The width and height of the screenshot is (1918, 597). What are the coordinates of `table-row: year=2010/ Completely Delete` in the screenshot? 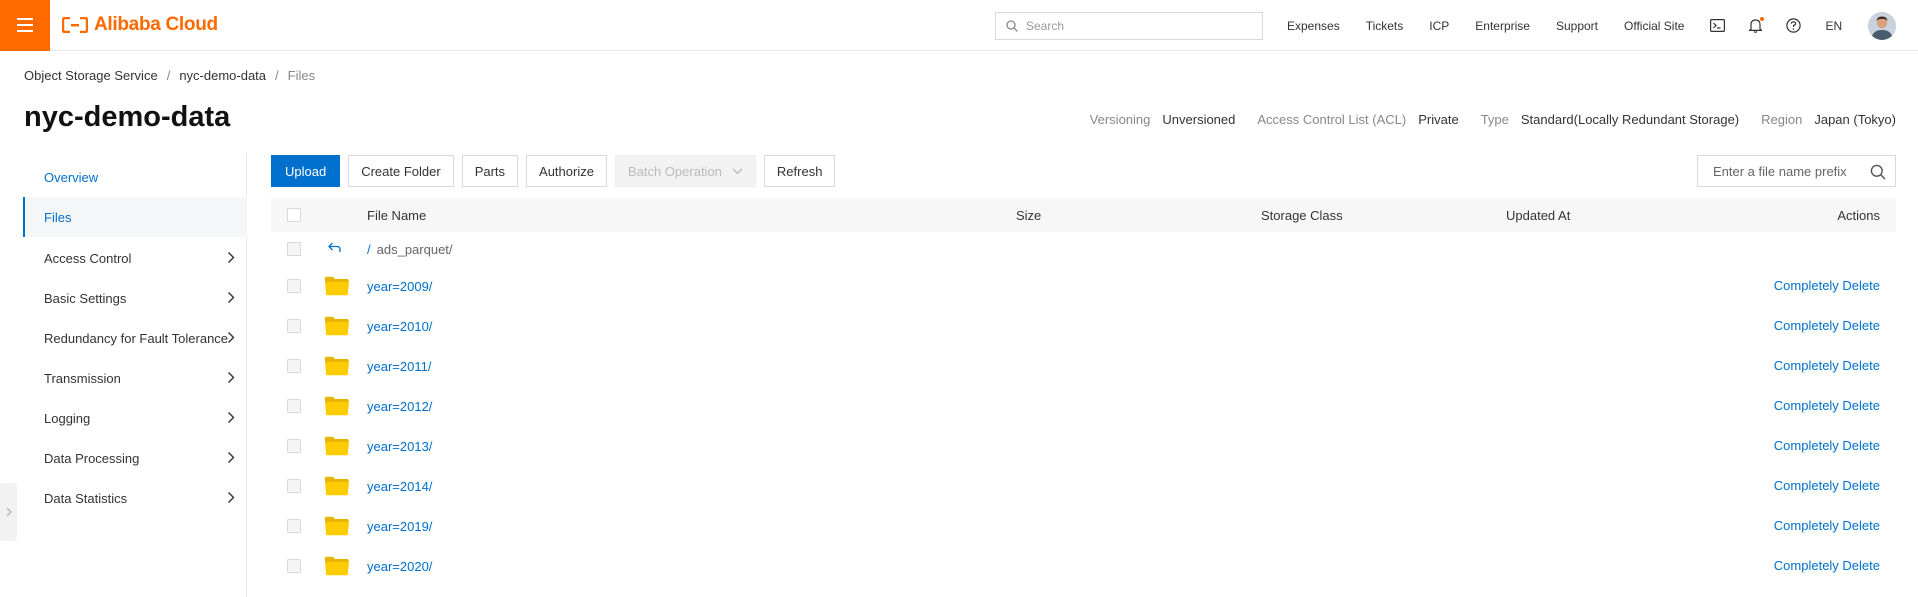 It's located at (1083, 326).